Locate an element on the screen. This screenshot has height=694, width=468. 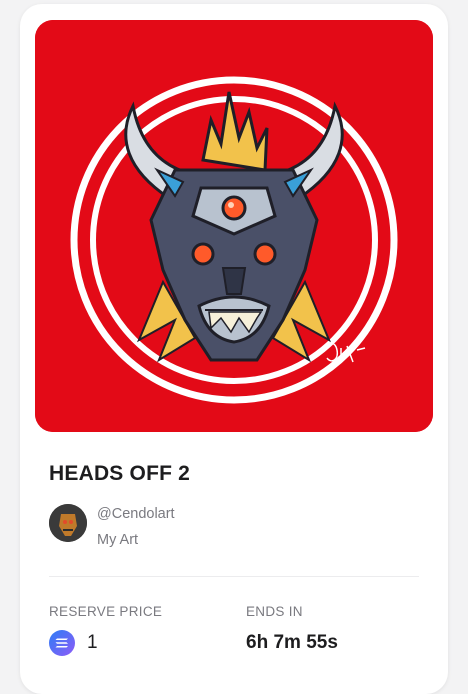
ends-in-label: ENDS IN is located at coordinates (274, 611).